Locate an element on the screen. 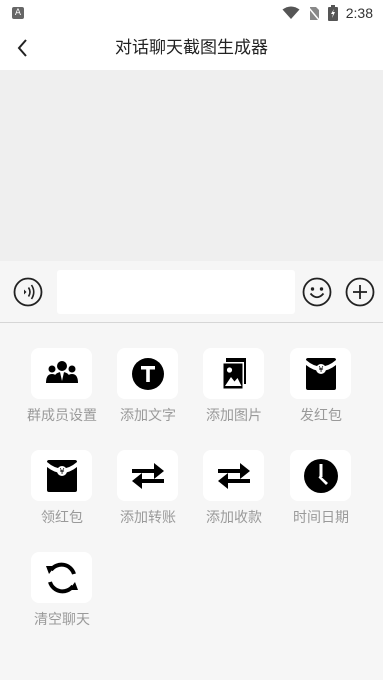 The width and height of the screenshot is (383, 680). page-title: 对话聊天截图生成器 is located at coordinates (191, 48).